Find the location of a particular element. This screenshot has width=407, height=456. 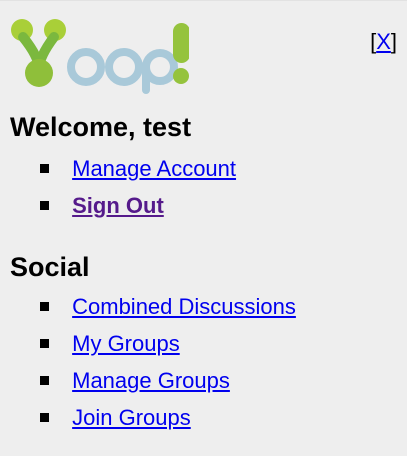

sign-out-link: Sign Out is located at coordinates (118, 205).